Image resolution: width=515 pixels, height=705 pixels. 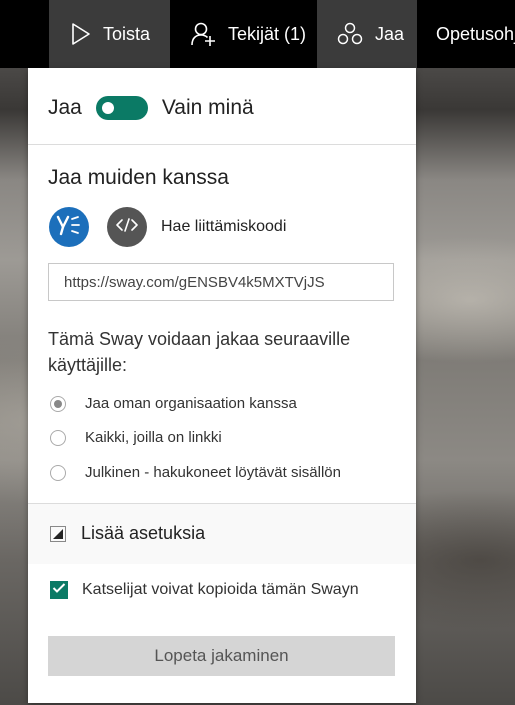 I want to click on divider, so click(x=222, y=144).